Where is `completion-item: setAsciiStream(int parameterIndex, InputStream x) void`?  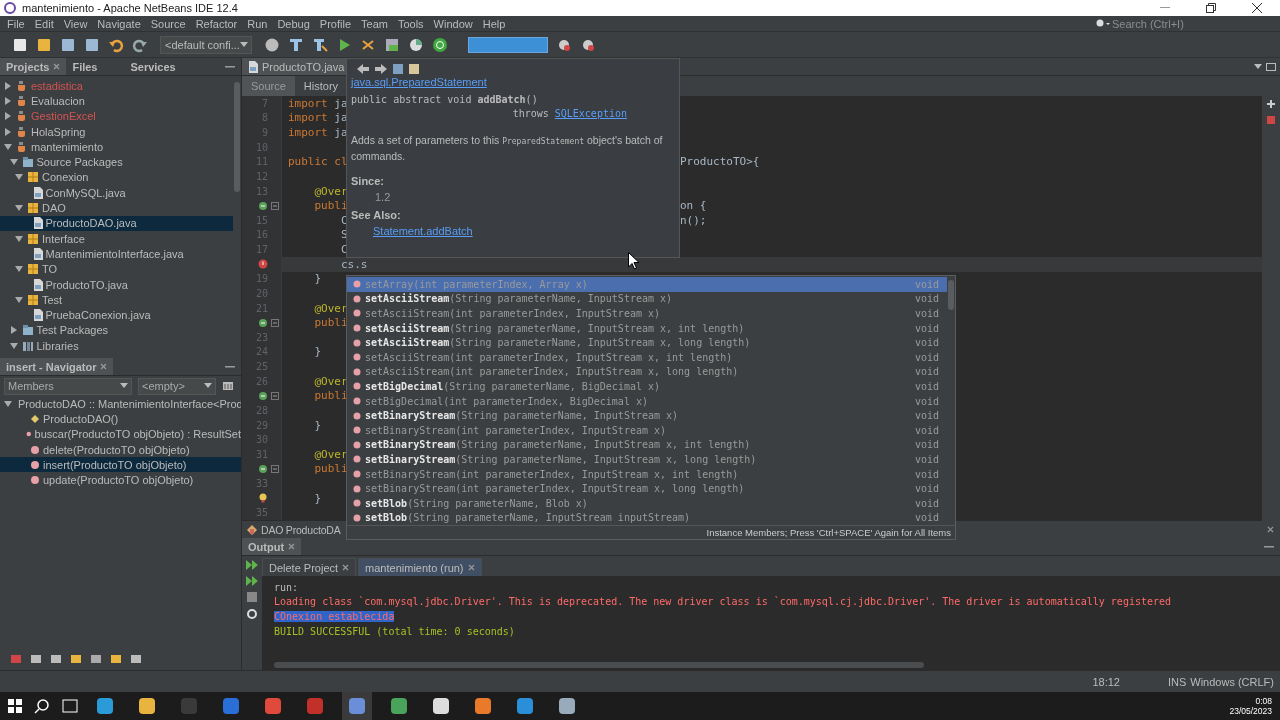
completion-item: setAsciiStream(int parameterIndex, InputStream x) void is located at coordinates (647, 313).